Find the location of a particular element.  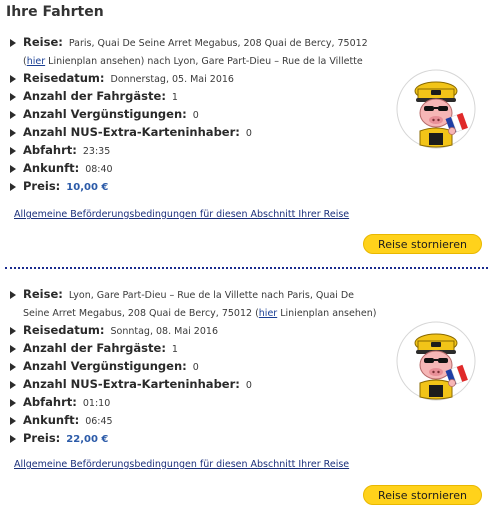

arrival-value: 08:40 is located at coordinates (99, 169).